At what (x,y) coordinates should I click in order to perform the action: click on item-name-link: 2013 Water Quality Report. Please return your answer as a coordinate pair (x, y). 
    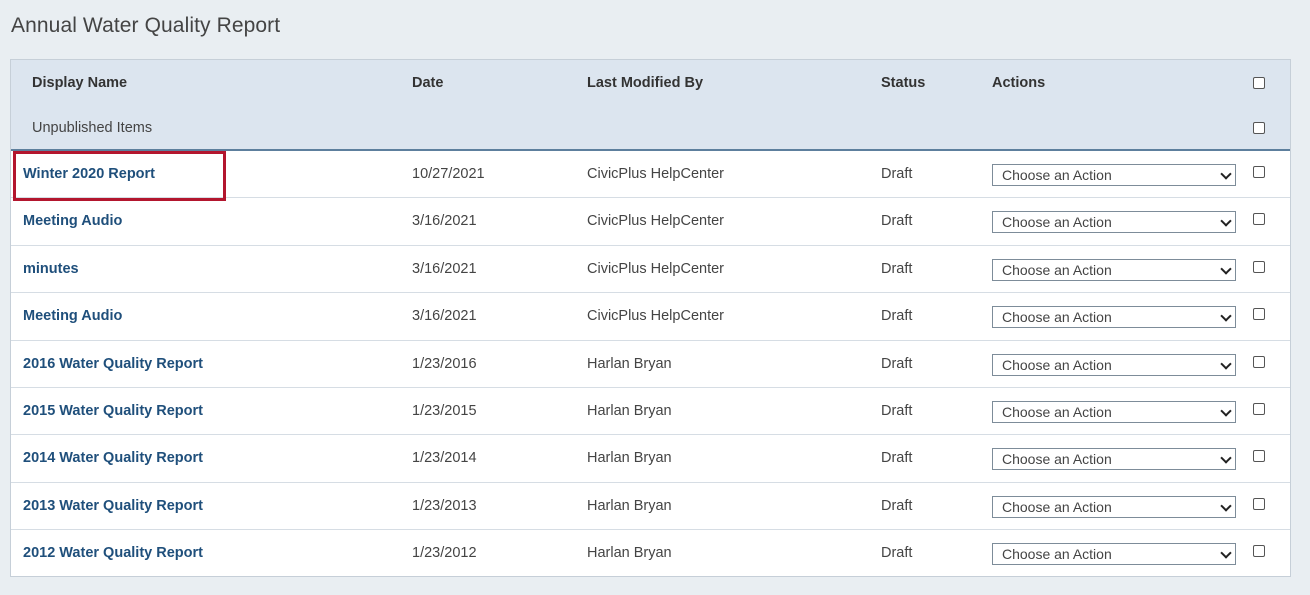
    Looking at the image, I should click on (113, 506).